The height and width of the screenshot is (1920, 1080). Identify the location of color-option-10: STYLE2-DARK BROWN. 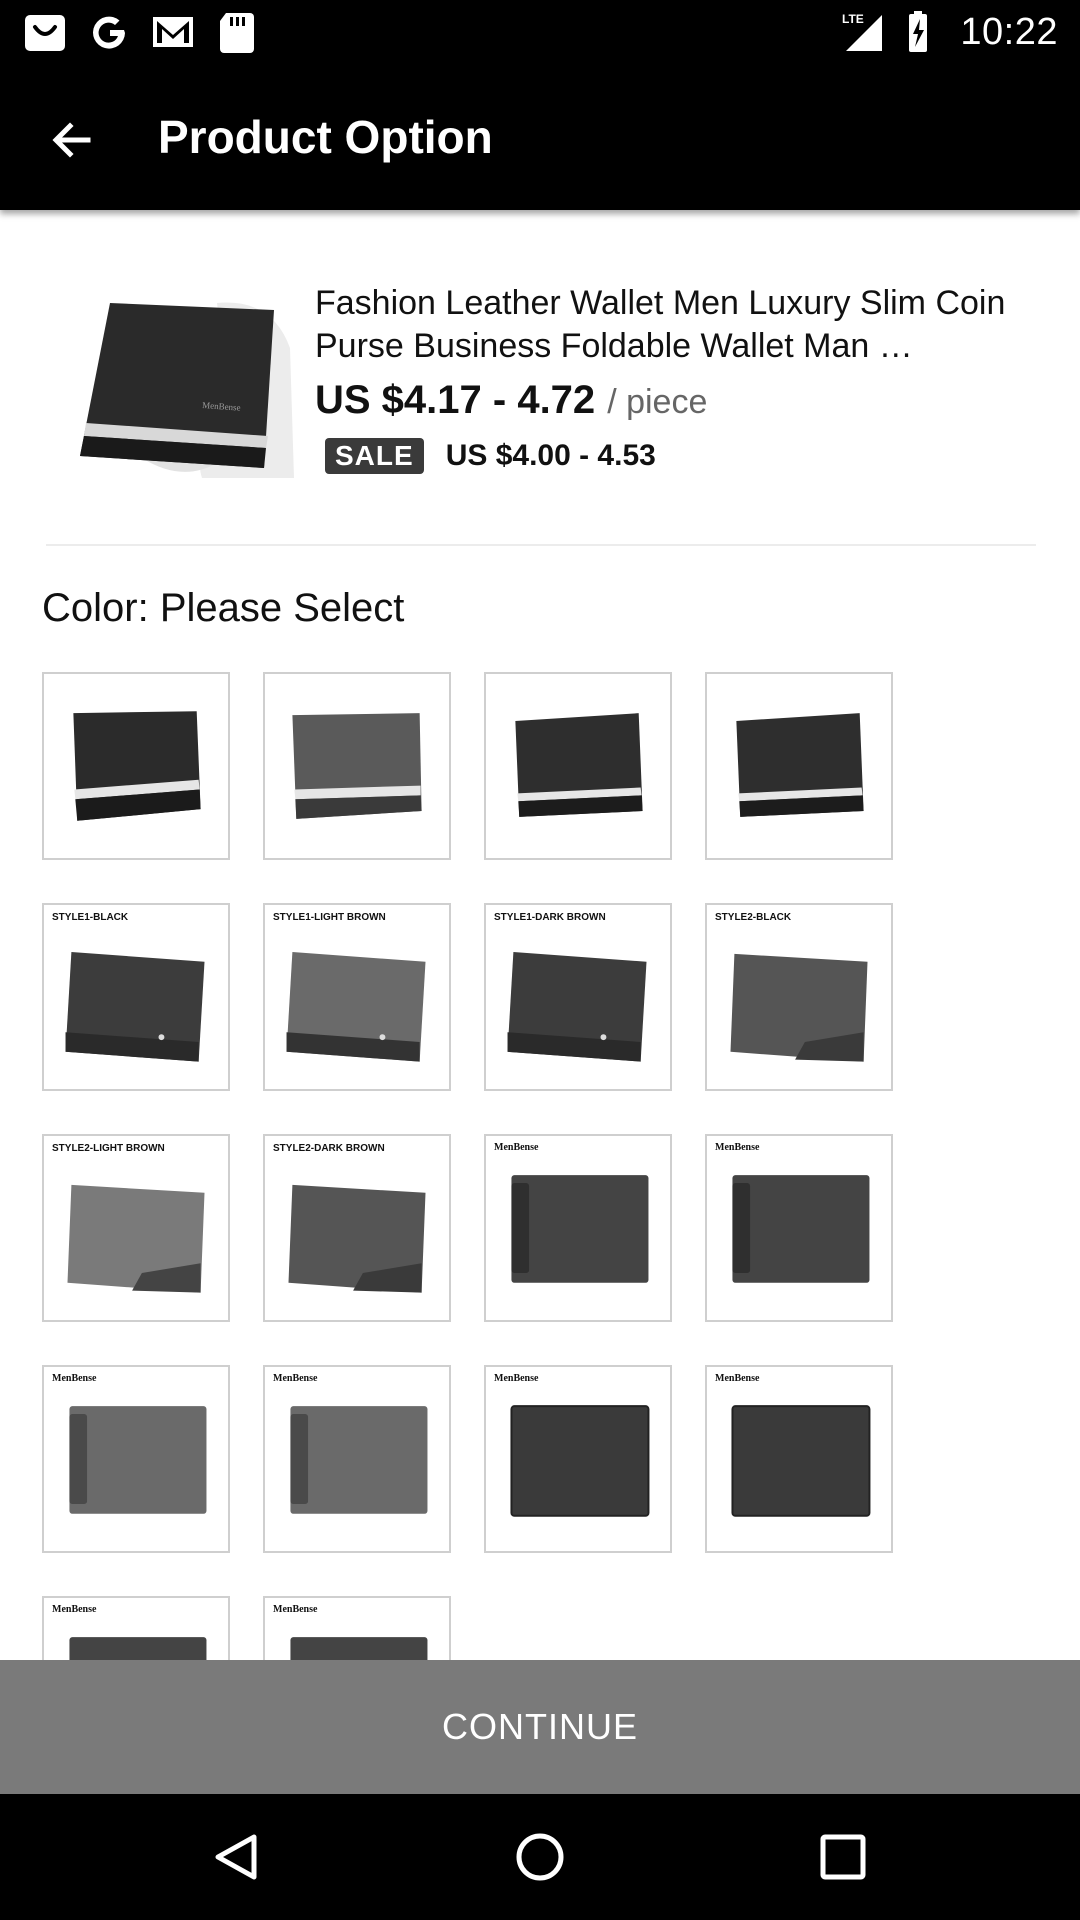
(357, 1228).